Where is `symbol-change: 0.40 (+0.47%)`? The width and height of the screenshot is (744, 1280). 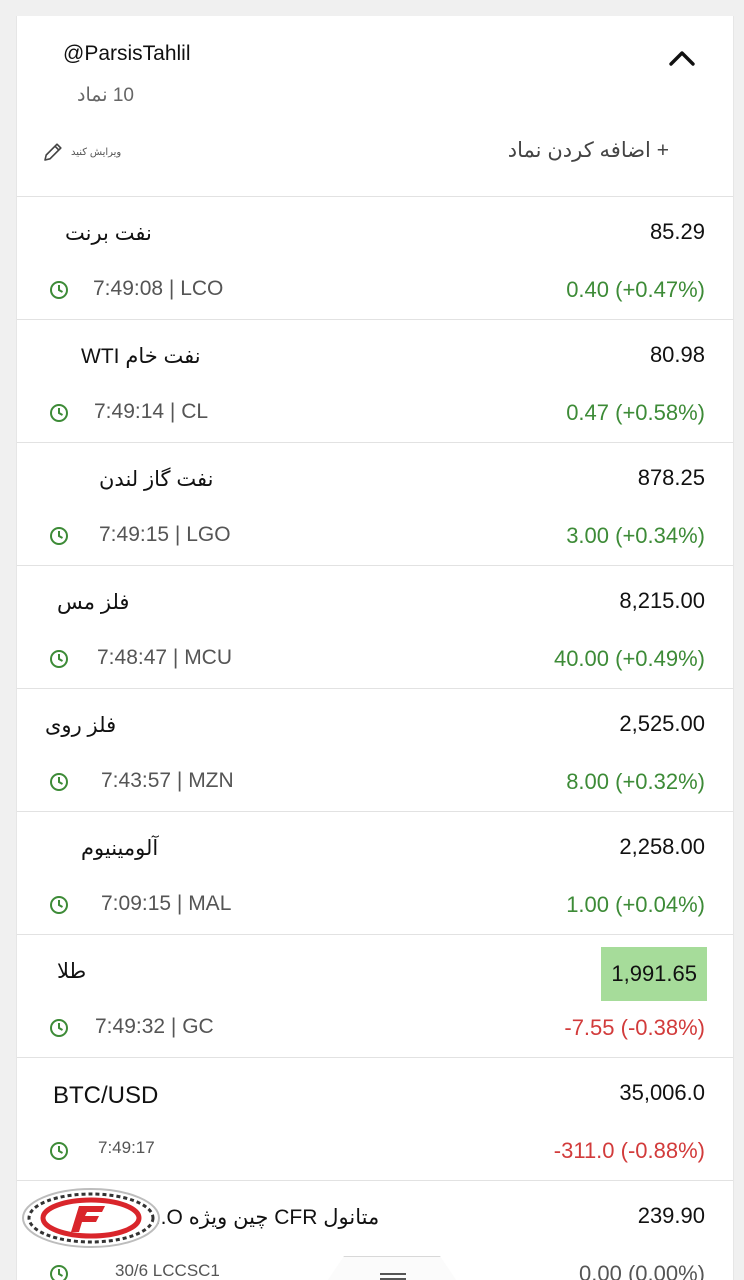
symbol-change: 0.40 (+0.47%) is located at coordinates (635, 289).